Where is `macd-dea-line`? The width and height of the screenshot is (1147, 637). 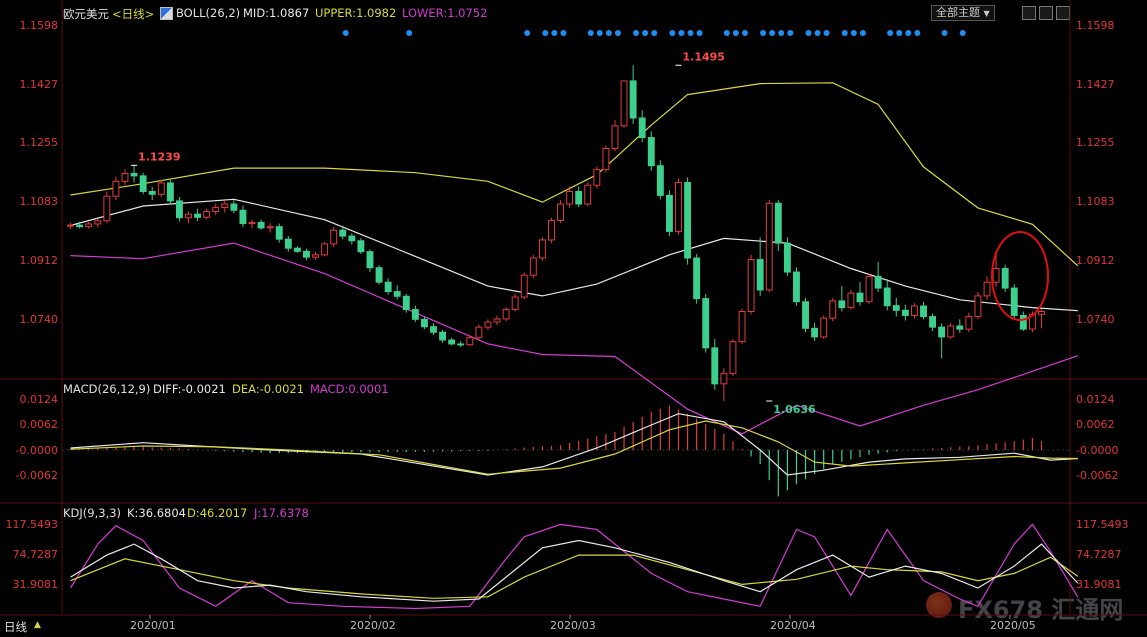 macd-dea-line is located at coordinates (574, 447).